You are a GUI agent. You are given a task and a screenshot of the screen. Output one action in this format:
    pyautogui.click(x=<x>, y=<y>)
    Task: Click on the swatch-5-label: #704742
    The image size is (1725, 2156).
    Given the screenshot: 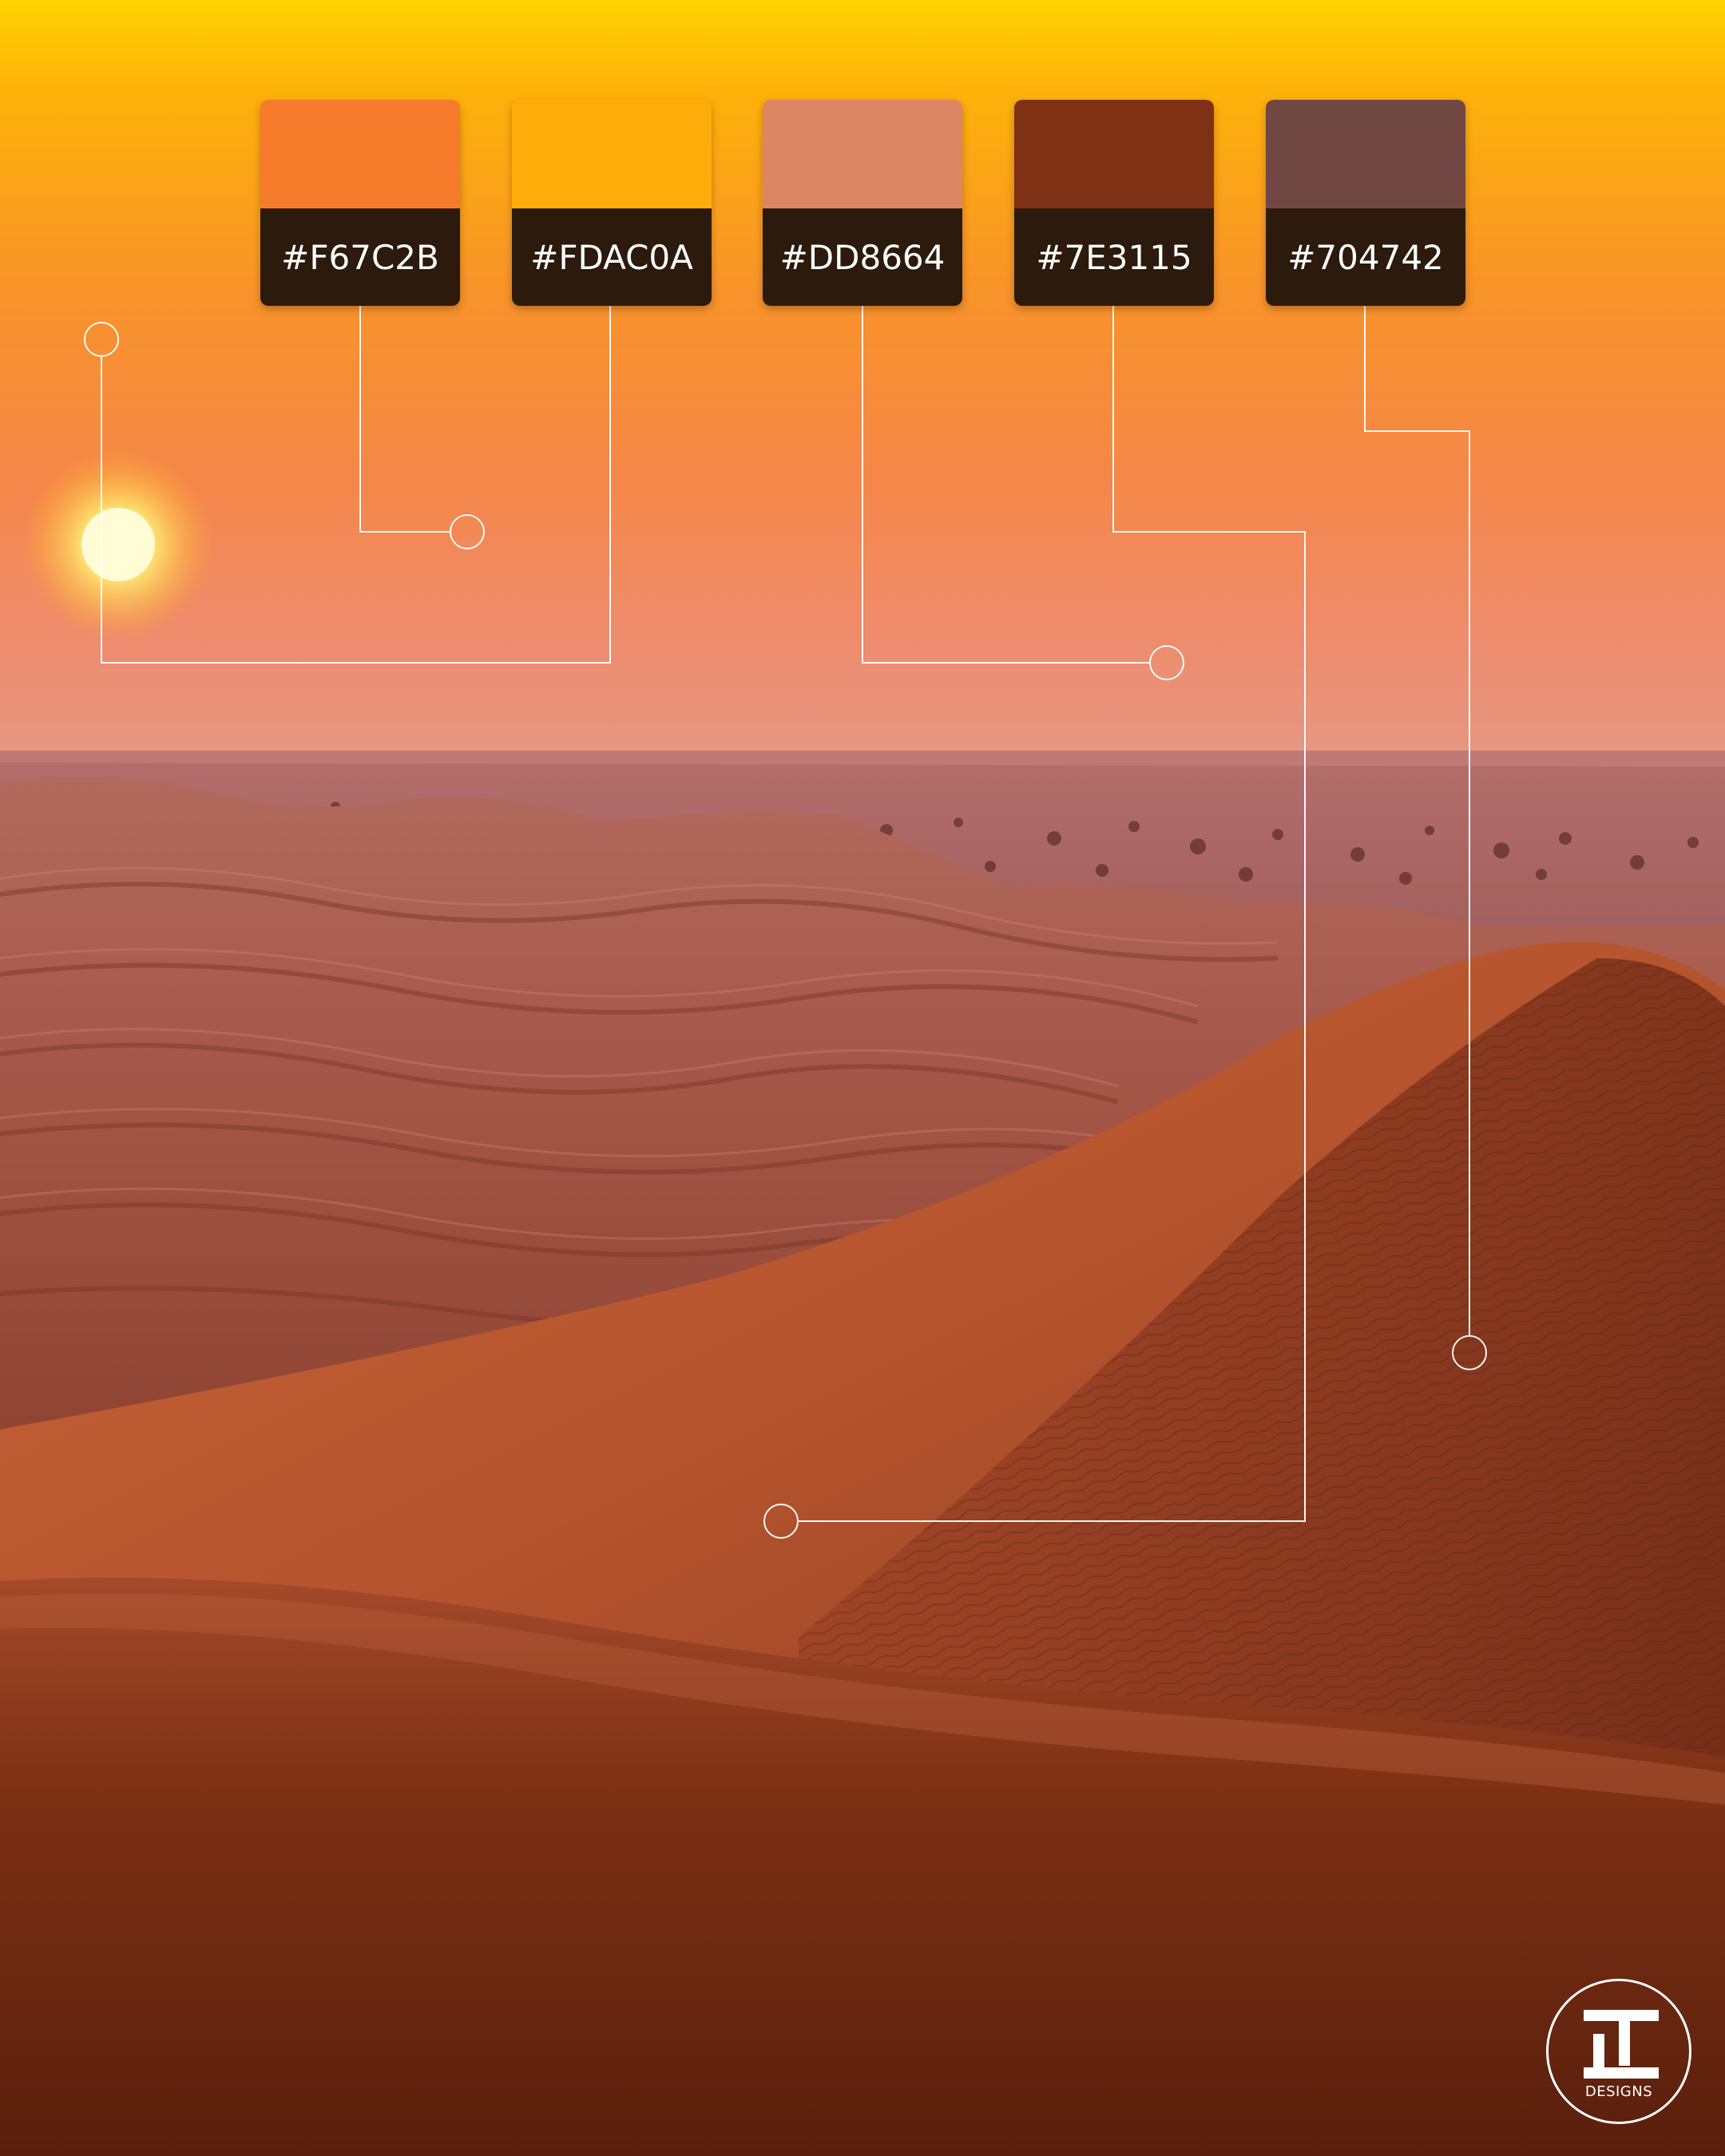 What is the action you would take?
    pyautogui.click(x=1366, y=257)
    